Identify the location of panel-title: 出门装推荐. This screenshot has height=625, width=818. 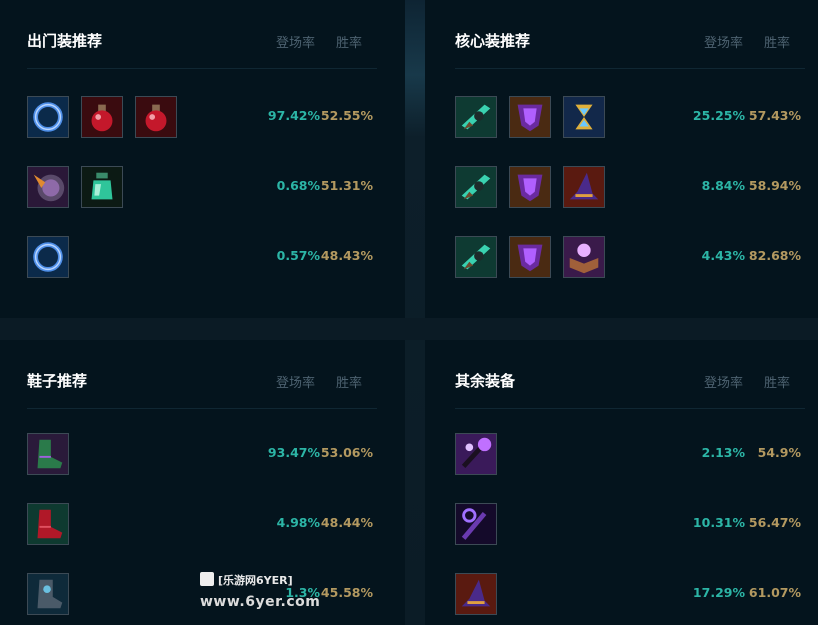
(65, 41).